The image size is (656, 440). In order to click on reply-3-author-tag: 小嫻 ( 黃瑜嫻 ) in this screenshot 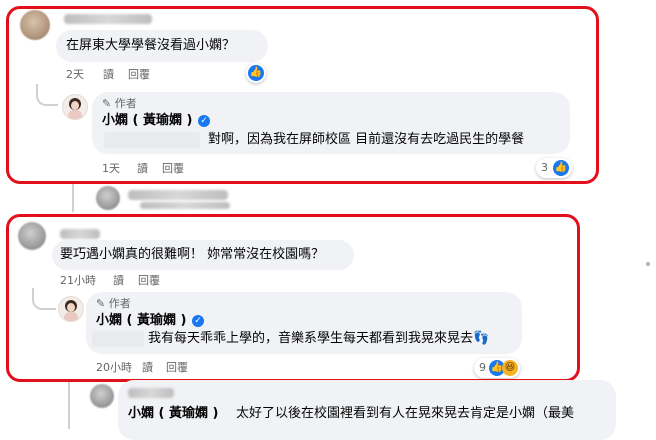, I will do `click(173, 414)`.